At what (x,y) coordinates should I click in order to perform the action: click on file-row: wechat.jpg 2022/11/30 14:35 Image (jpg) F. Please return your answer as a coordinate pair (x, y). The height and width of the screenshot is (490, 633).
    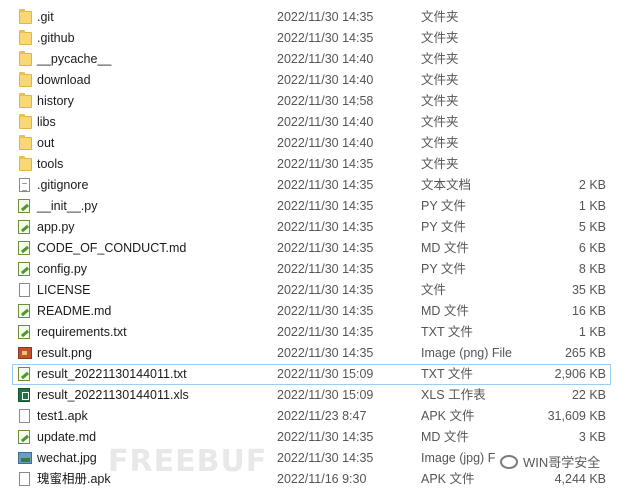
    Looking at the image, I should click on (316, 458).